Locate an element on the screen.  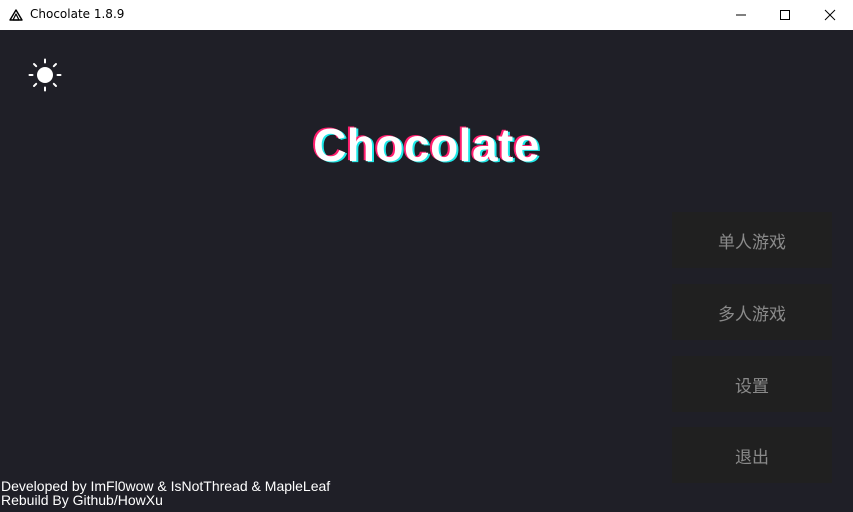
window-title: Chocolate 1.8.9 is located at coordinates (77, 14).